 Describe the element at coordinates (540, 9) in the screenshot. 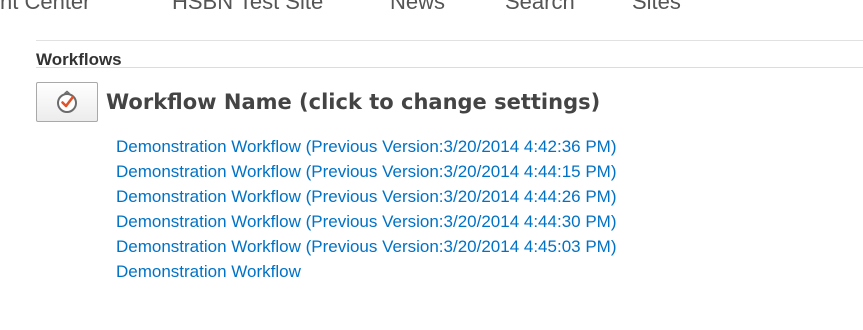

I see `nav-item-search: Search` at that location.